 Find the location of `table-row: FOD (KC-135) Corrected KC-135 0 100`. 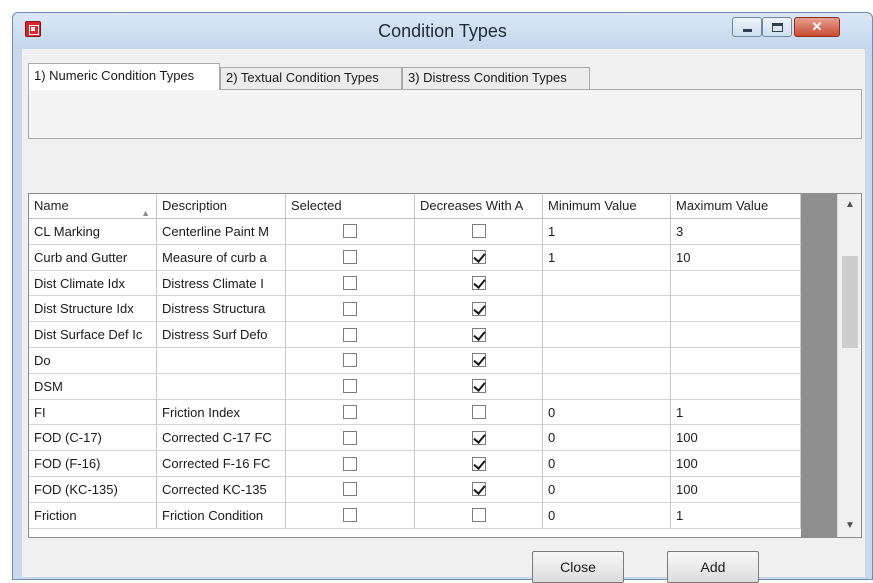

table-row: FOD (KC-135) Corrected KC-135 0 100 is located at coordinates (415, 490).